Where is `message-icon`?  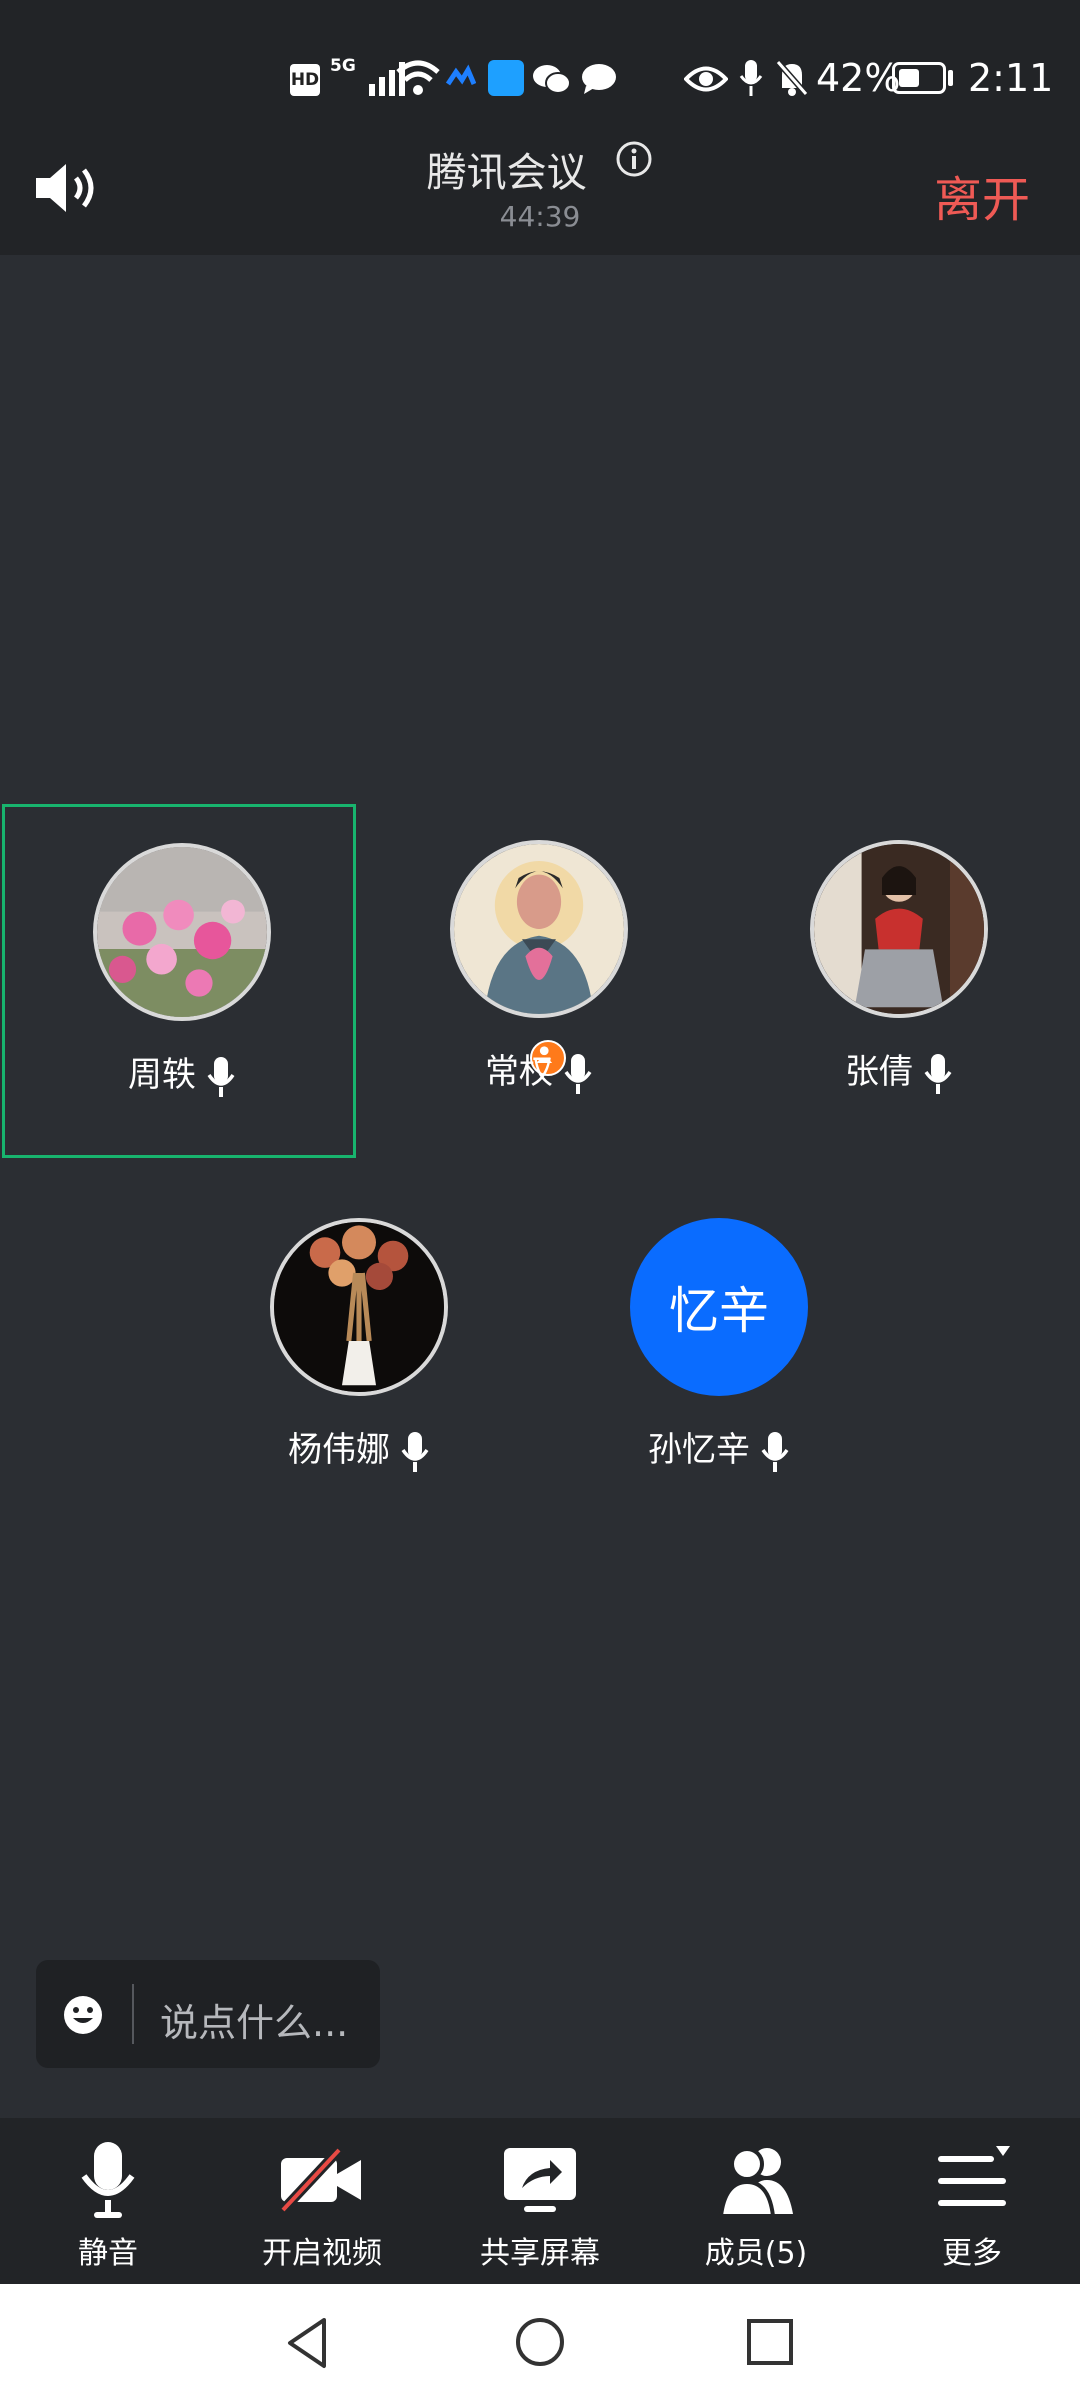
message-icon is located at coordinates (599, 79).